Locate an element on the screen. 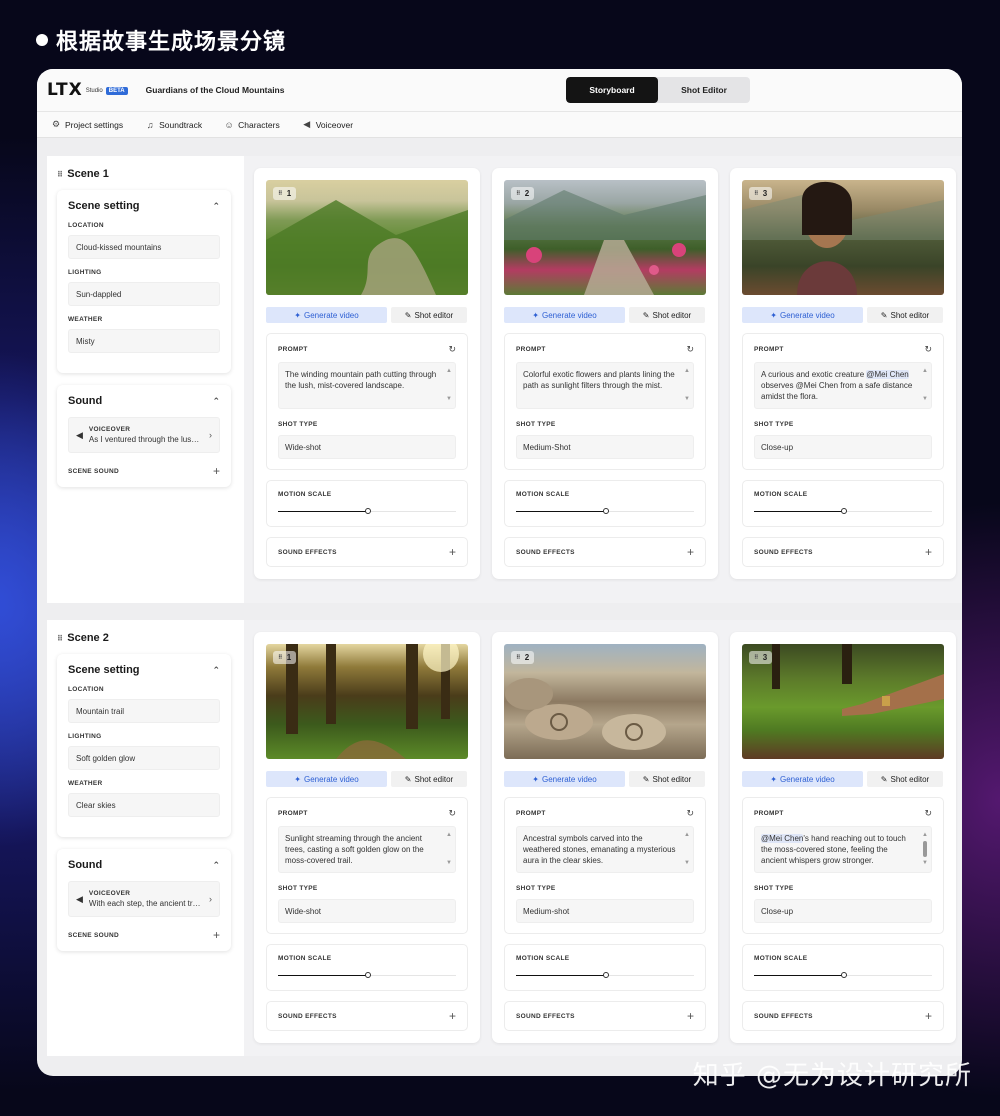 The width and height of the screenshot is (1000, 1116). menu-label: Soundtrack is located at coordinates (181, 124).